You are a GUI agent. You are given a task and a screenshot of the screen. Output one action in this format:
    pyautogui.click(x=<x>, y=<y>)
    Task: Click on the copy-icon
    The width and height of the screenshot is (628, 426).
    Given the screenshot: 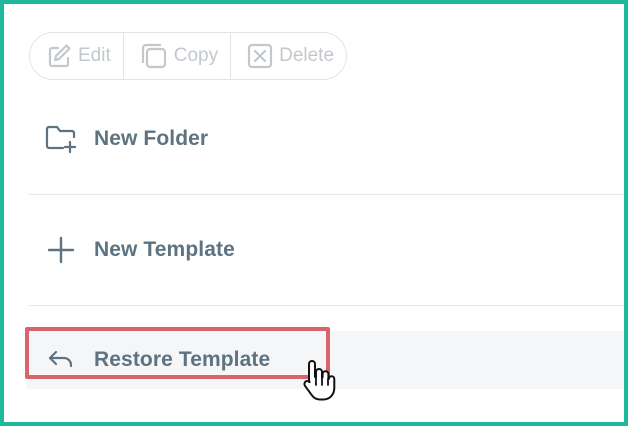 What is the action you would take?
    pyautogui.click(x=154, y=56)
    